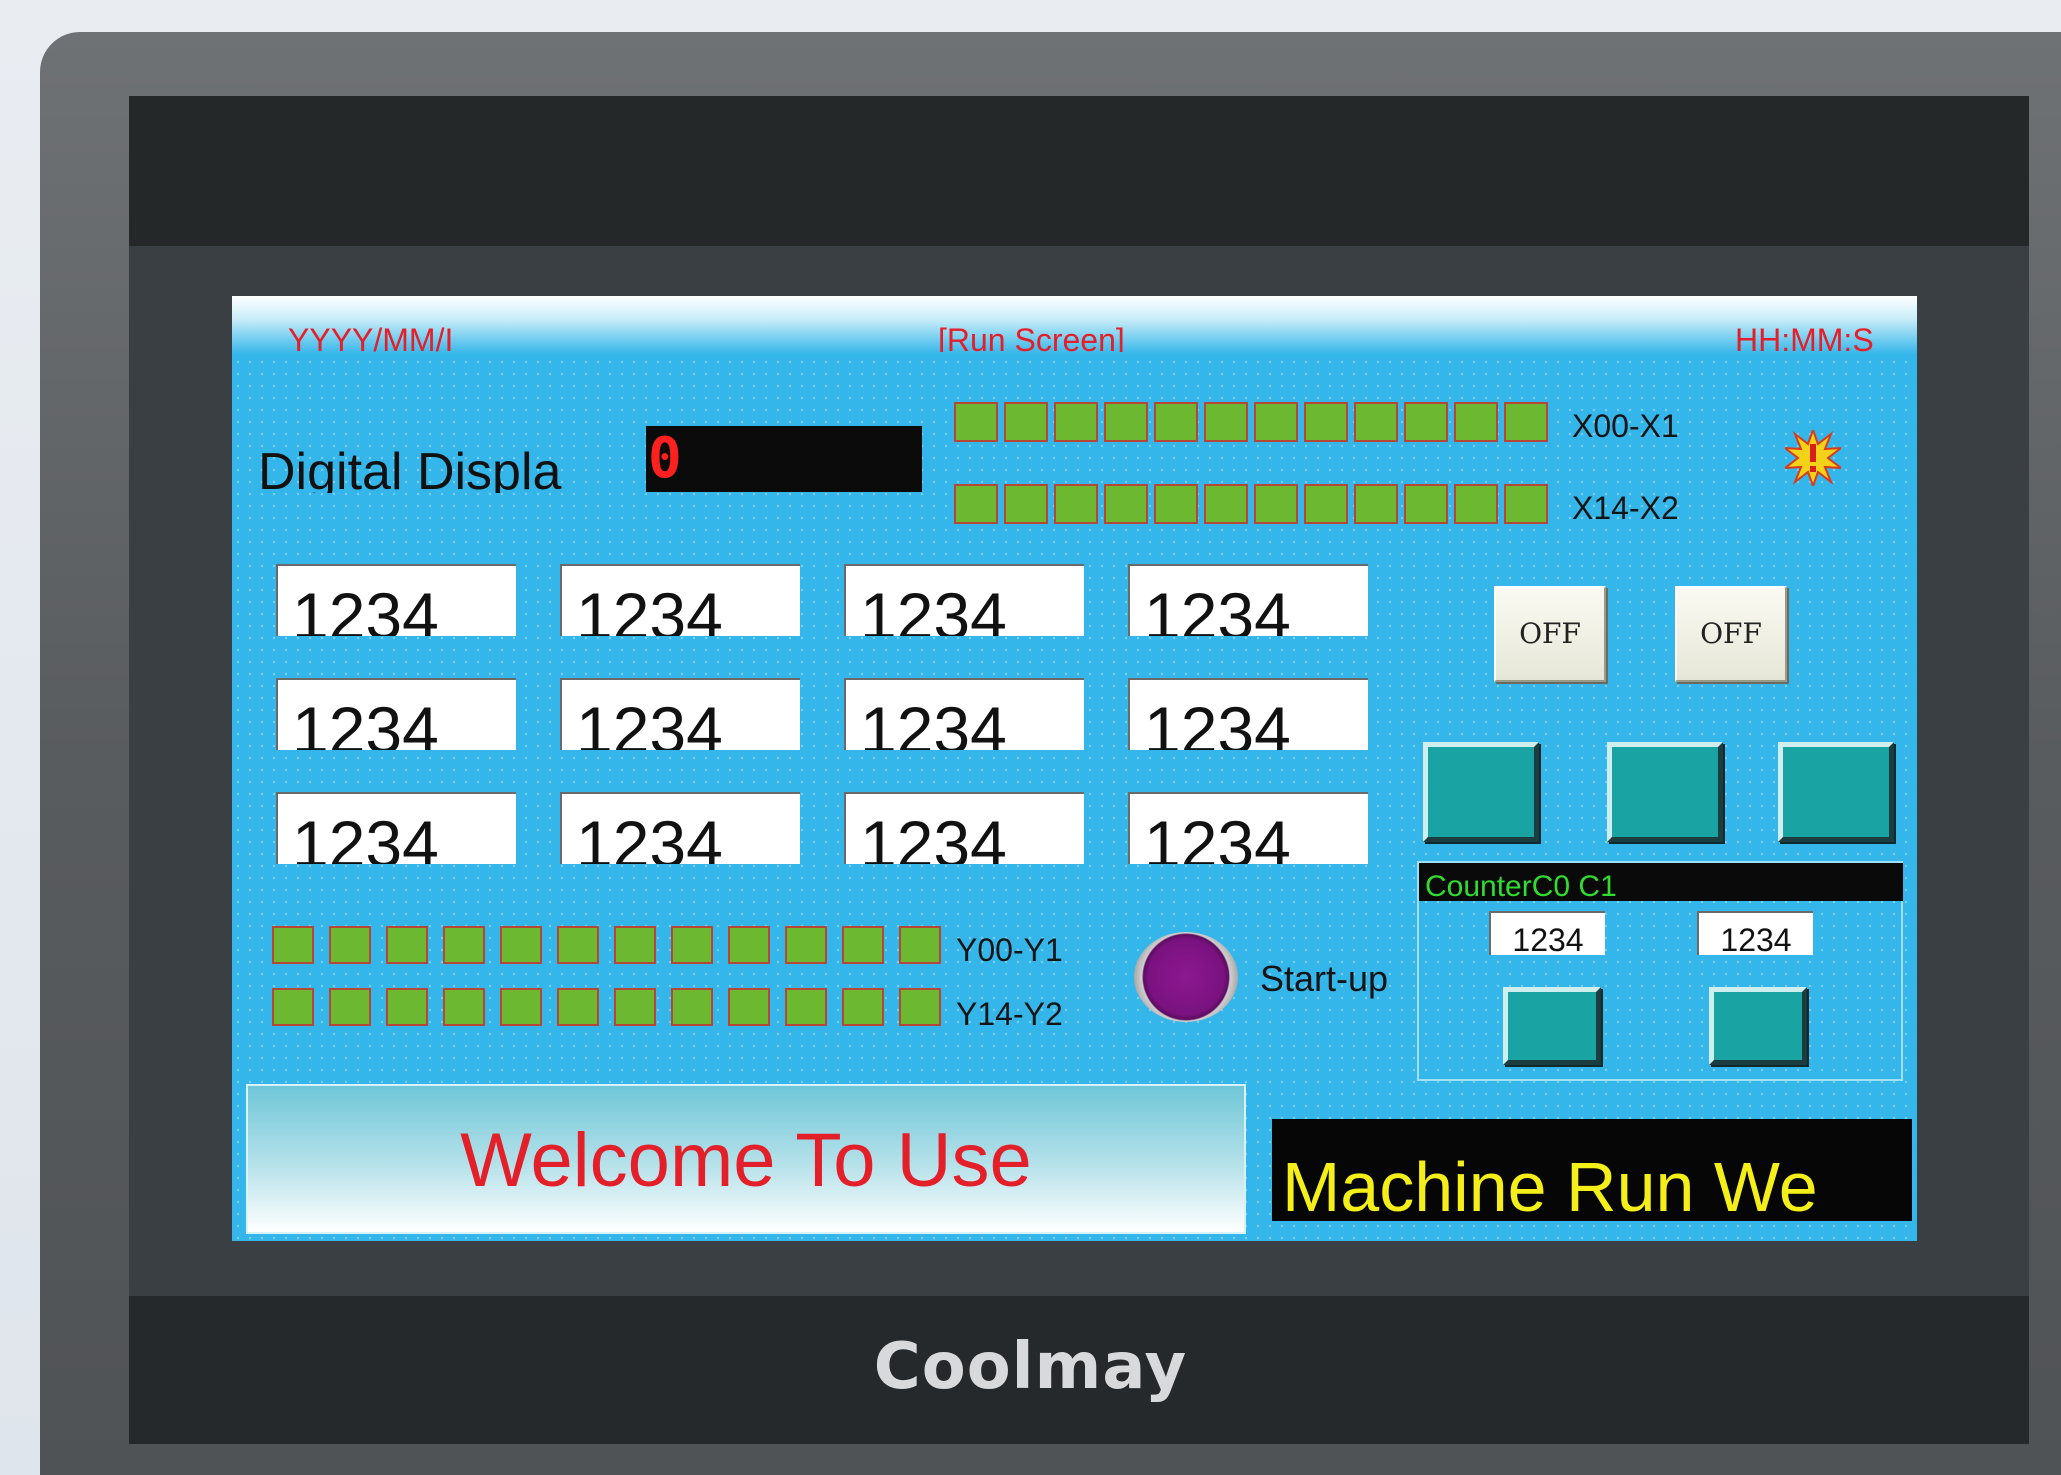 Image resolution: width=2061 pixels, height=1475 pixels. What do you see at coordinates (1625, 508) in the screenshot?
I see `x-input-label-2: X14-X2` at bounding box center [1625, 508].